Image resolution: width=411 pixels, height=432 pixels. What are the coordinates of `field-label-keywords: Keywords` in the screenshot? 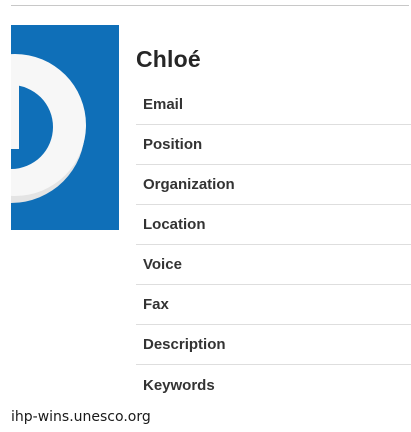 It's located at (179, 385).